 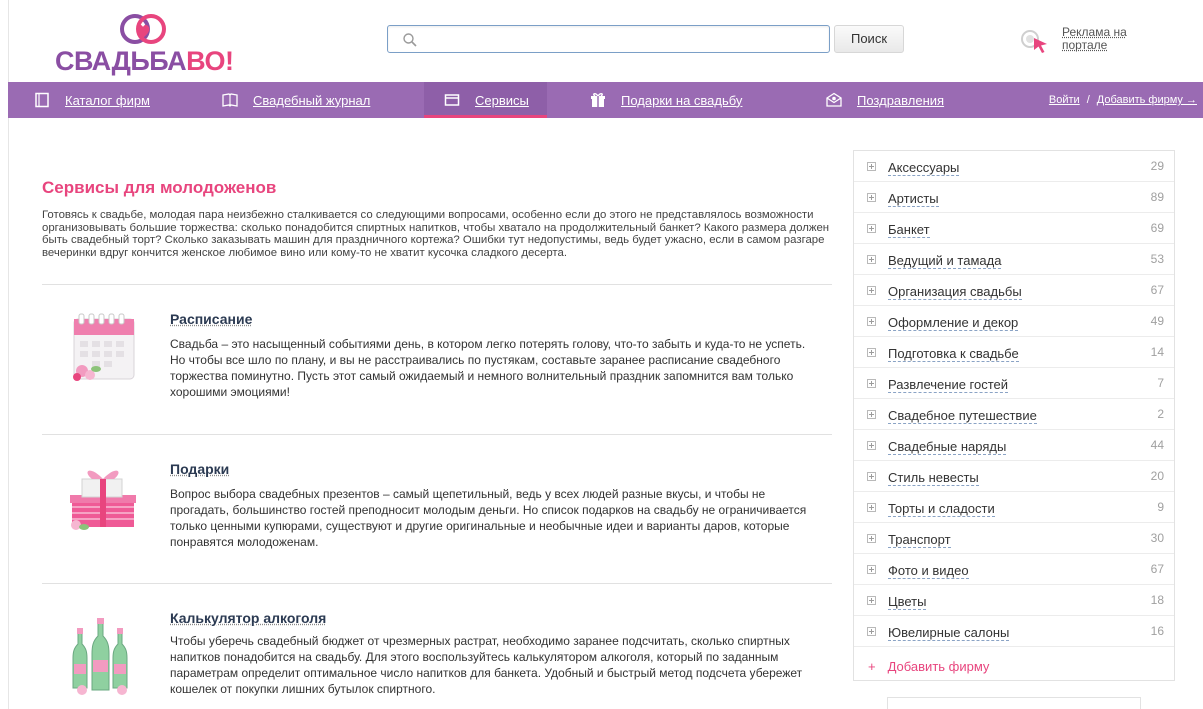 What do you see at coordinates (1112, 39) in the screenshot?
I see `advertising-link-label: Реклама на портале` at bounding box center [1112, 39].